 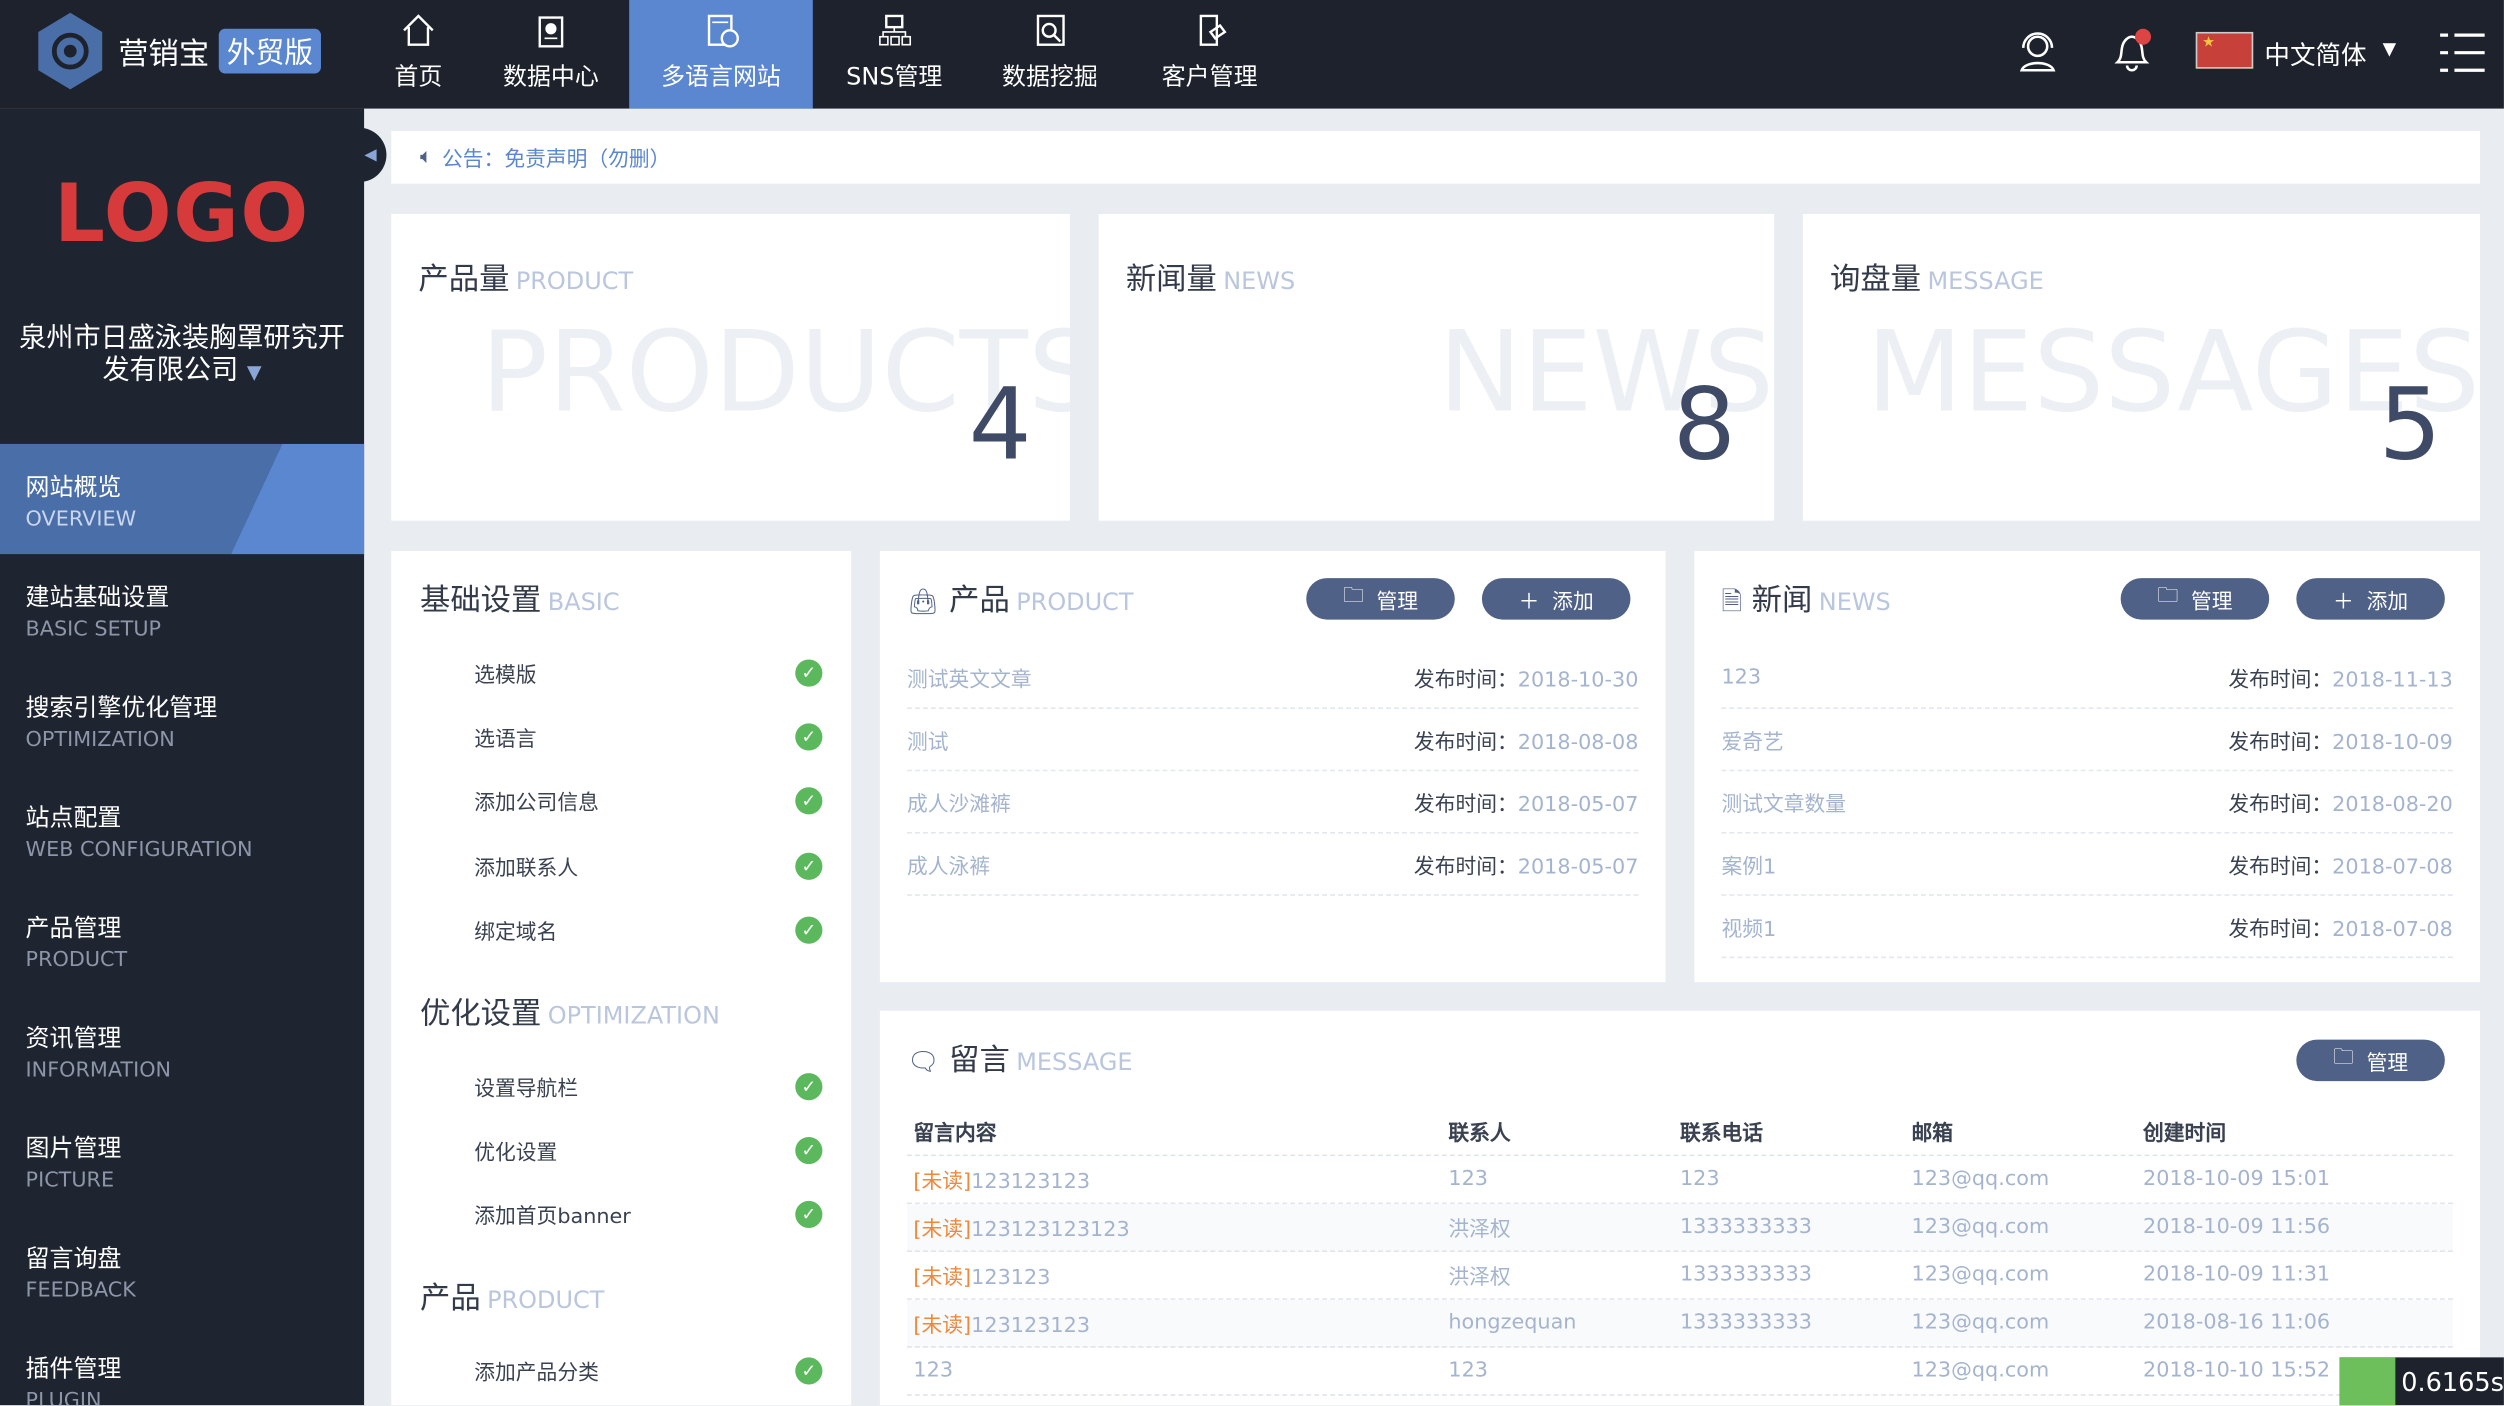 I want to click on nav-home: 首页, so click(x=418, y=54).